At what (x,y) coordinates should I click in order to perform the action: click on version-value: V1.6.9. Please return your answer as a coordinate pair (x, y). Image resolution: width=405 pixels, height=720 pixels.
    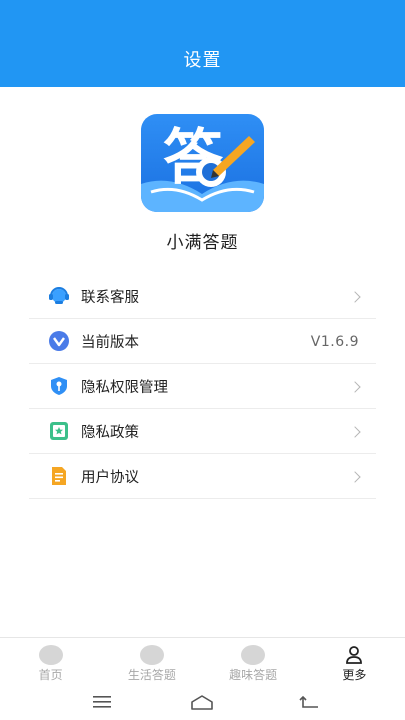
    Looking at the image, I should click on (334, 341).